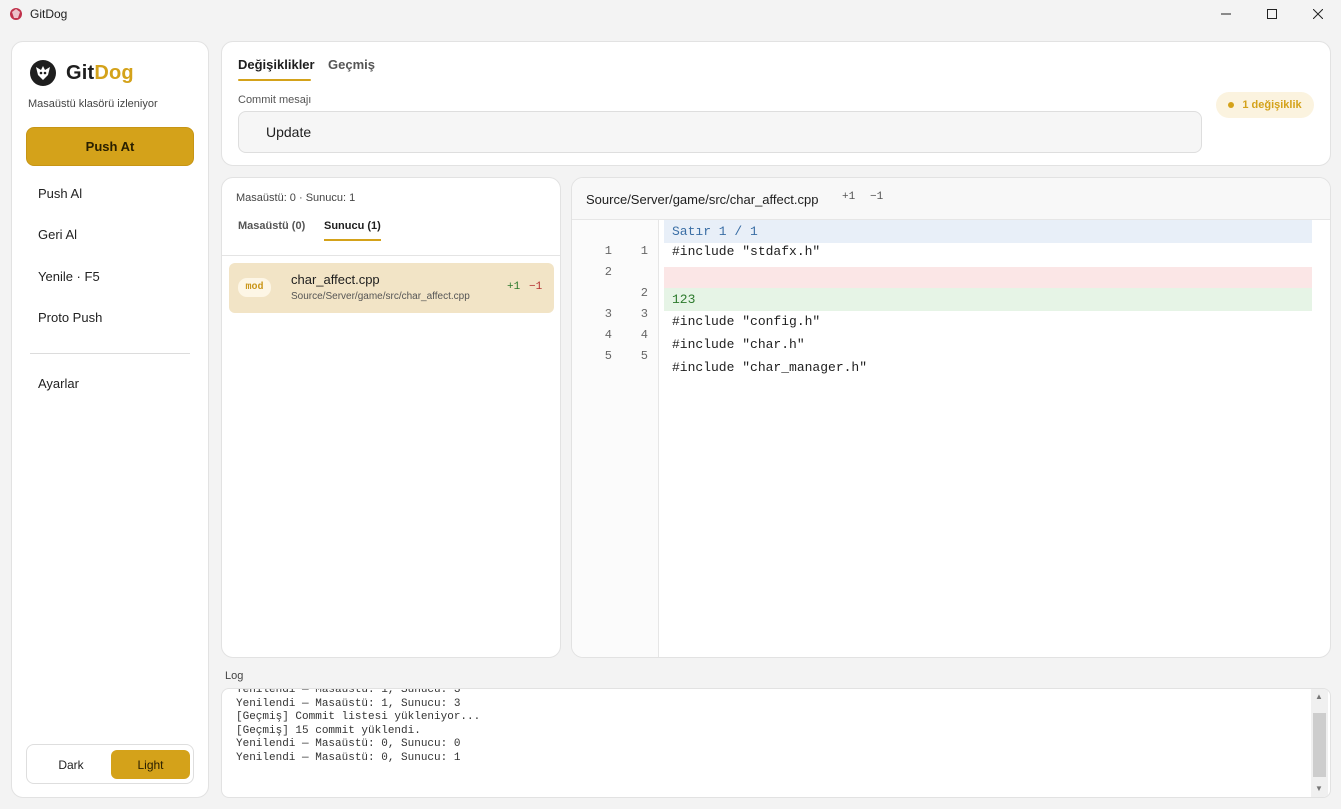  What do you see at coordinates (1319, 696) in the screenshot?
I see `scroll-up-icon: ▲` at bounding box center [1319, 696].